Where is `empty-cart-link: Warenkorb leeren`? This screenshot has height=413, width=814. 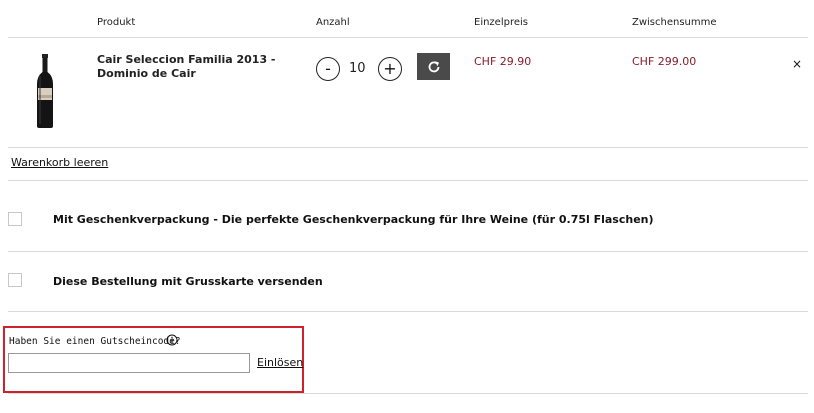 empty-cart-link: Warenkorb leeren is located at coordinates (59, 162).